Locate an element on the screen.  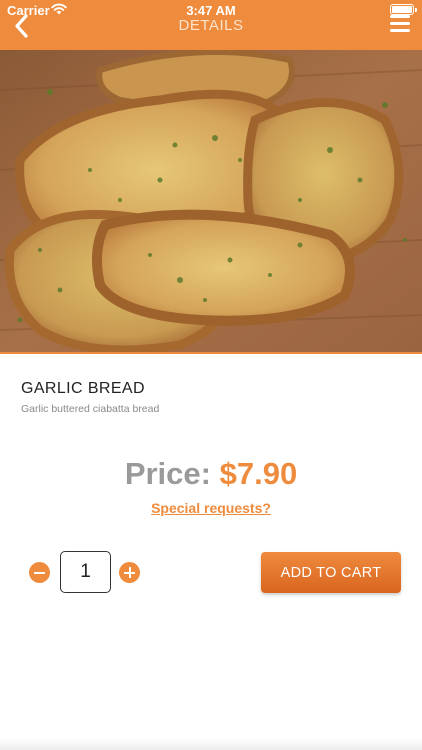
price-label: Price: is located at coordinates (167, 473).